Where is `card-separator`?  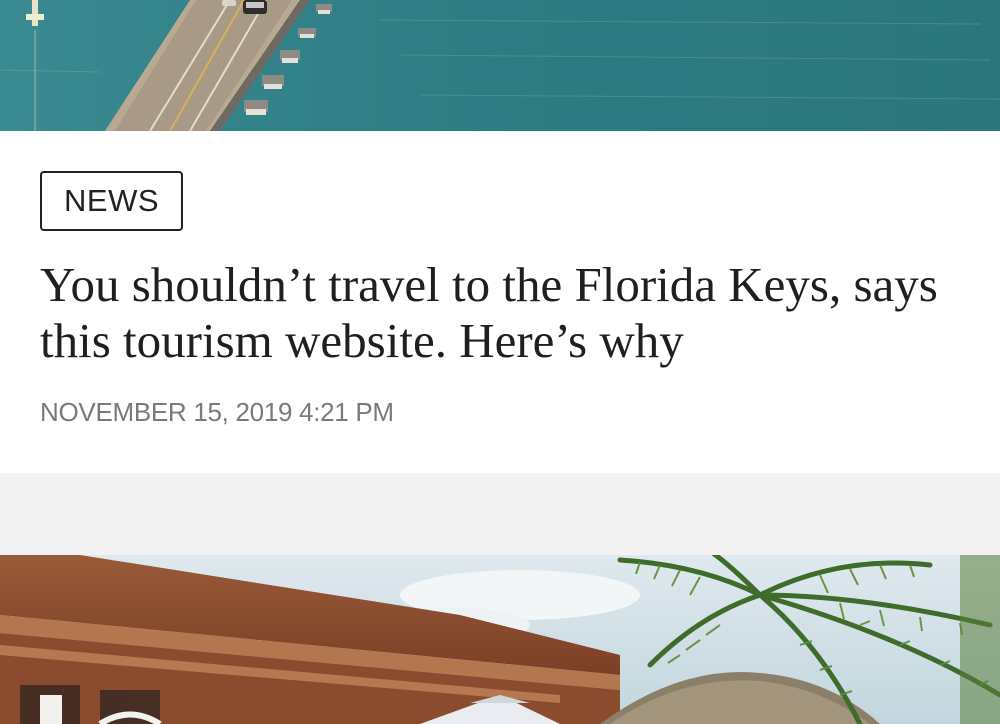
card-separator is located at coordinates (500, 514).